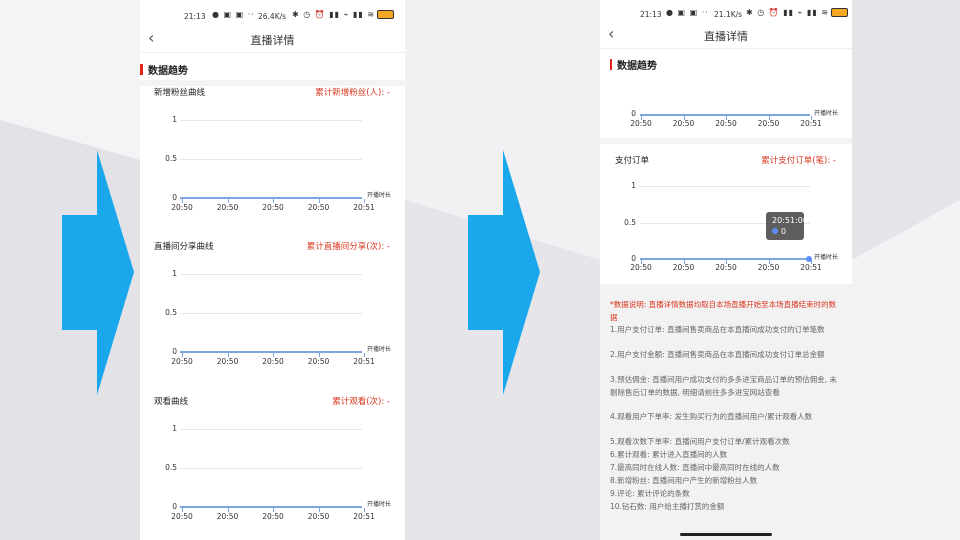 This screenshot has width=960, height=540. I want to click on page-title: 直播详情, so click(726, 36).